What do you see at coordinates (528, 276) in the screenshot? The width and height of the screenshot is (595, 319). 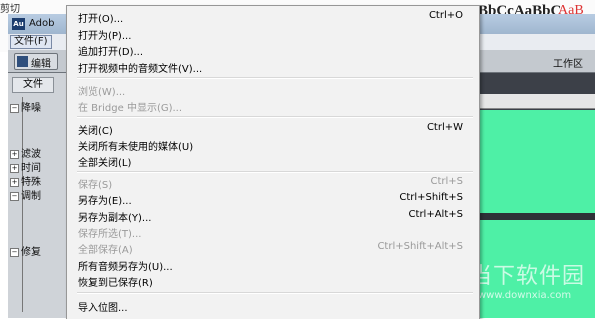 I see `watermark-text: 当下软件园` at bounding box center [528, 276].